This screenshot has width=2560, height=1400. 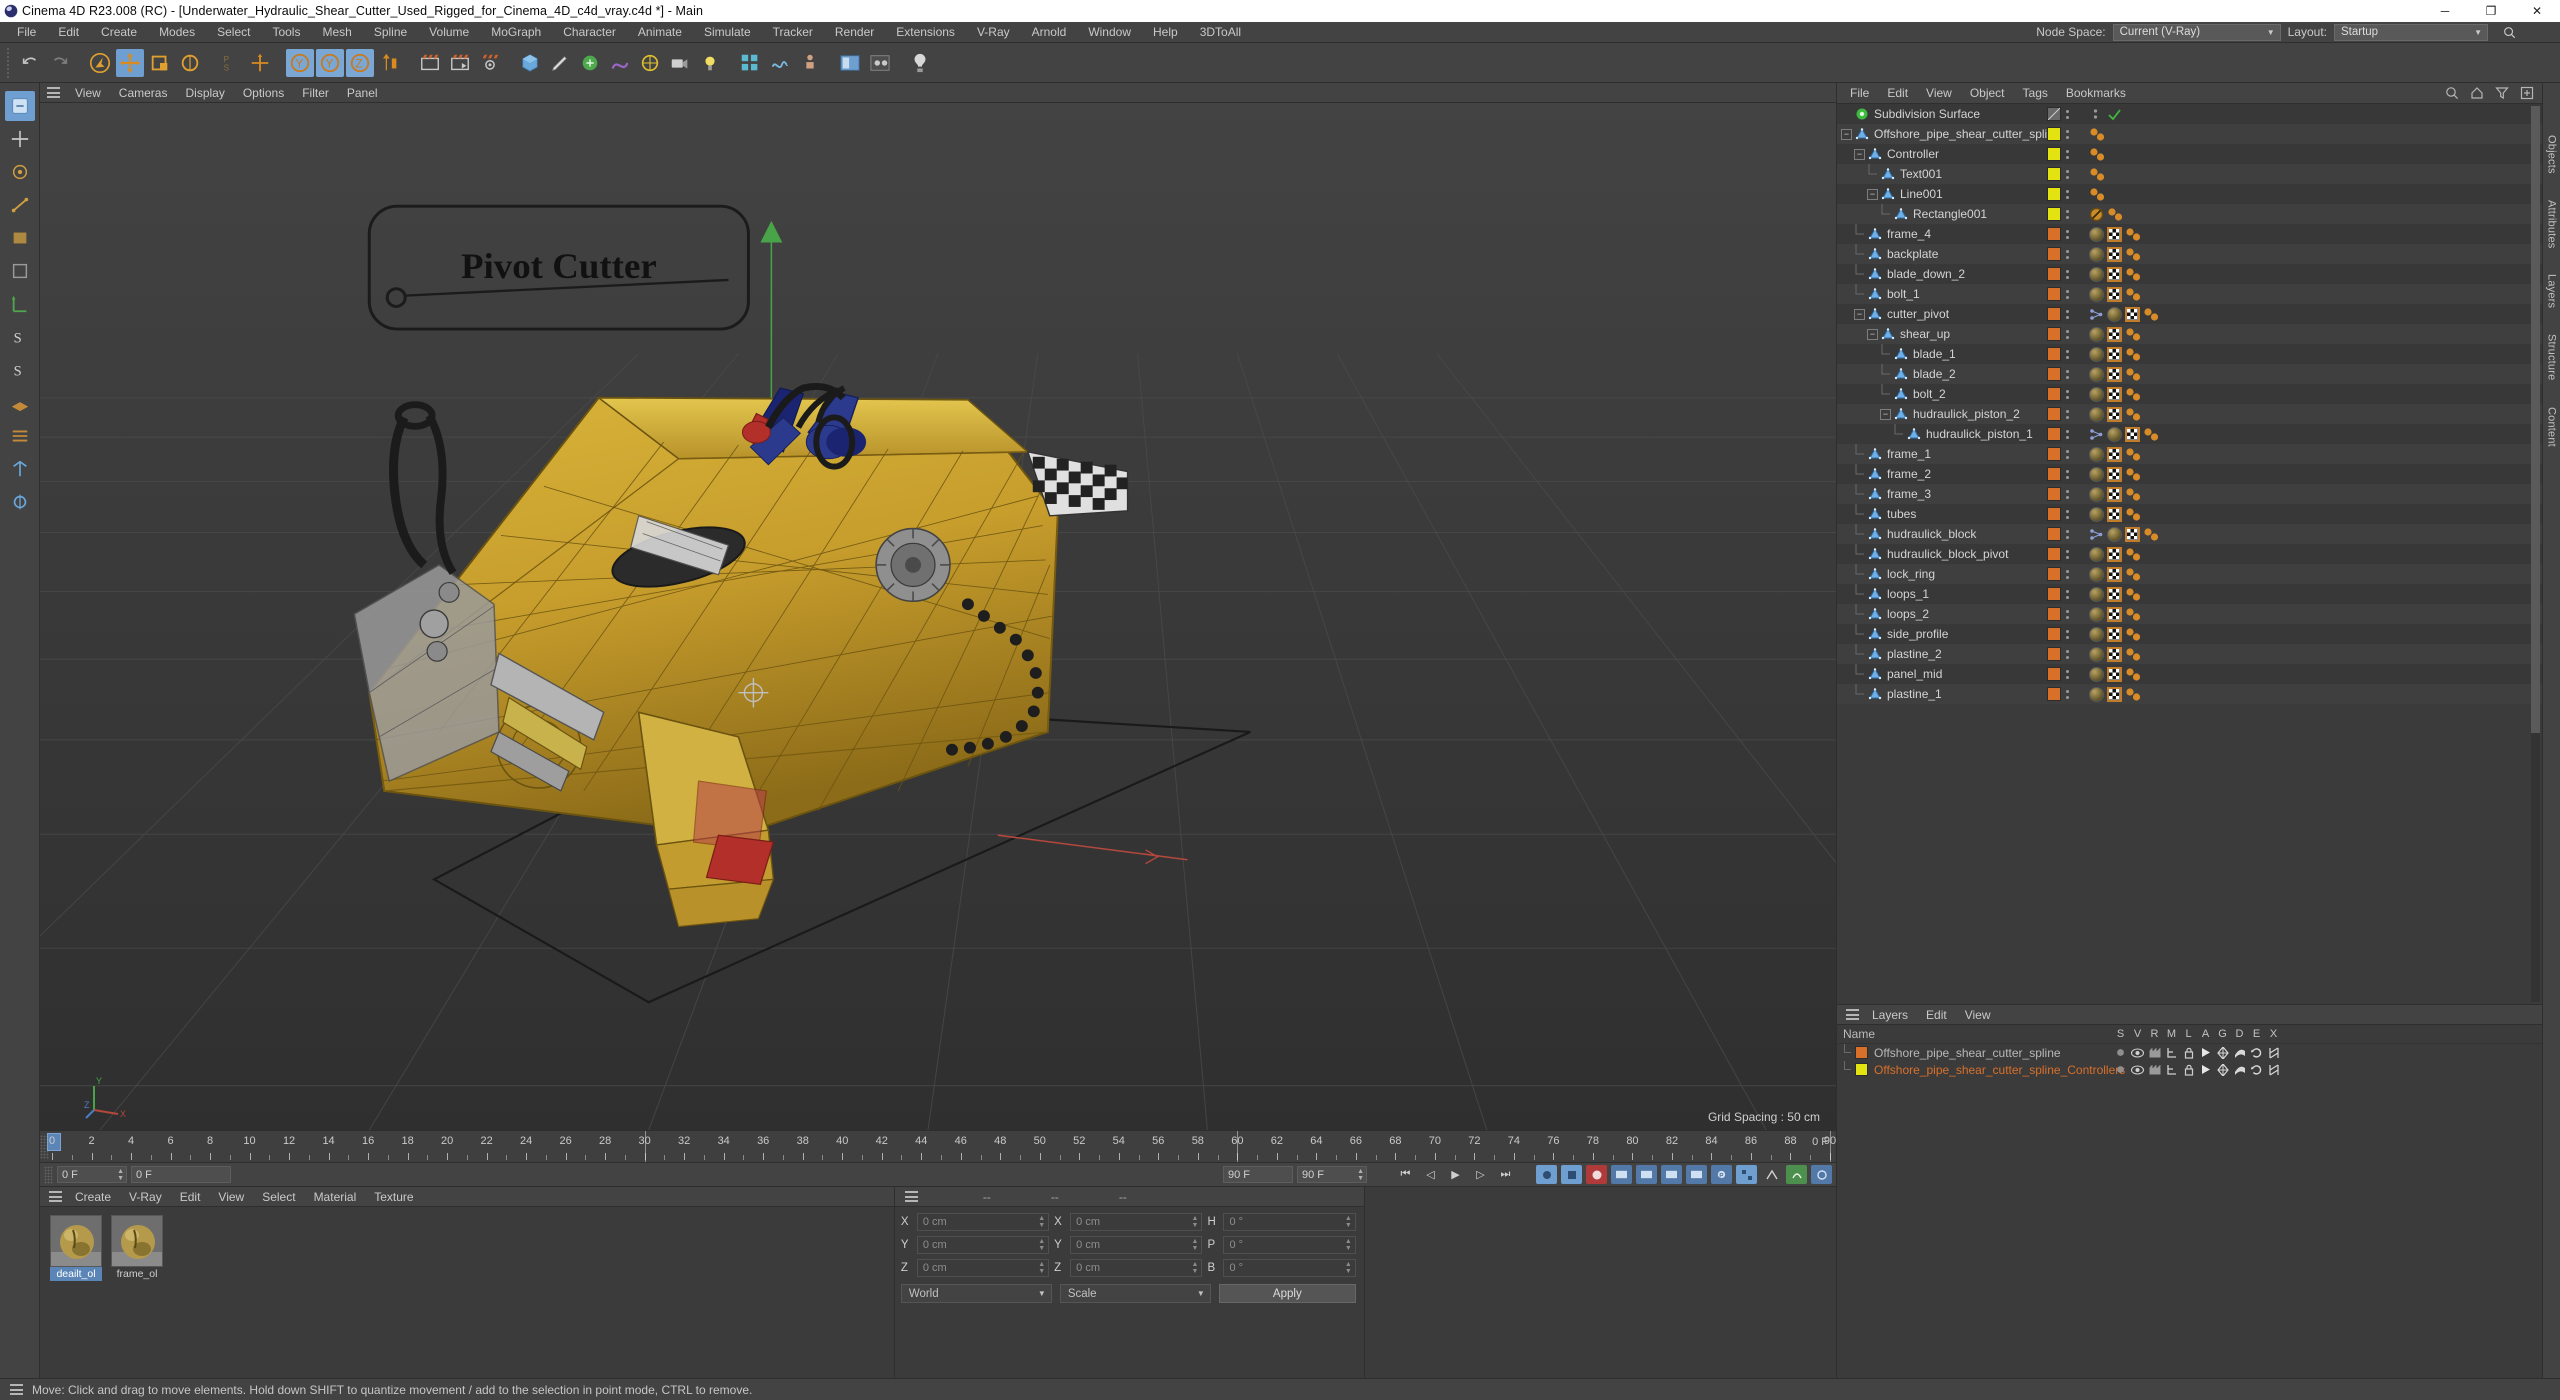 I want to click on viewport-menu-view: View, so click(x=88, y=93).